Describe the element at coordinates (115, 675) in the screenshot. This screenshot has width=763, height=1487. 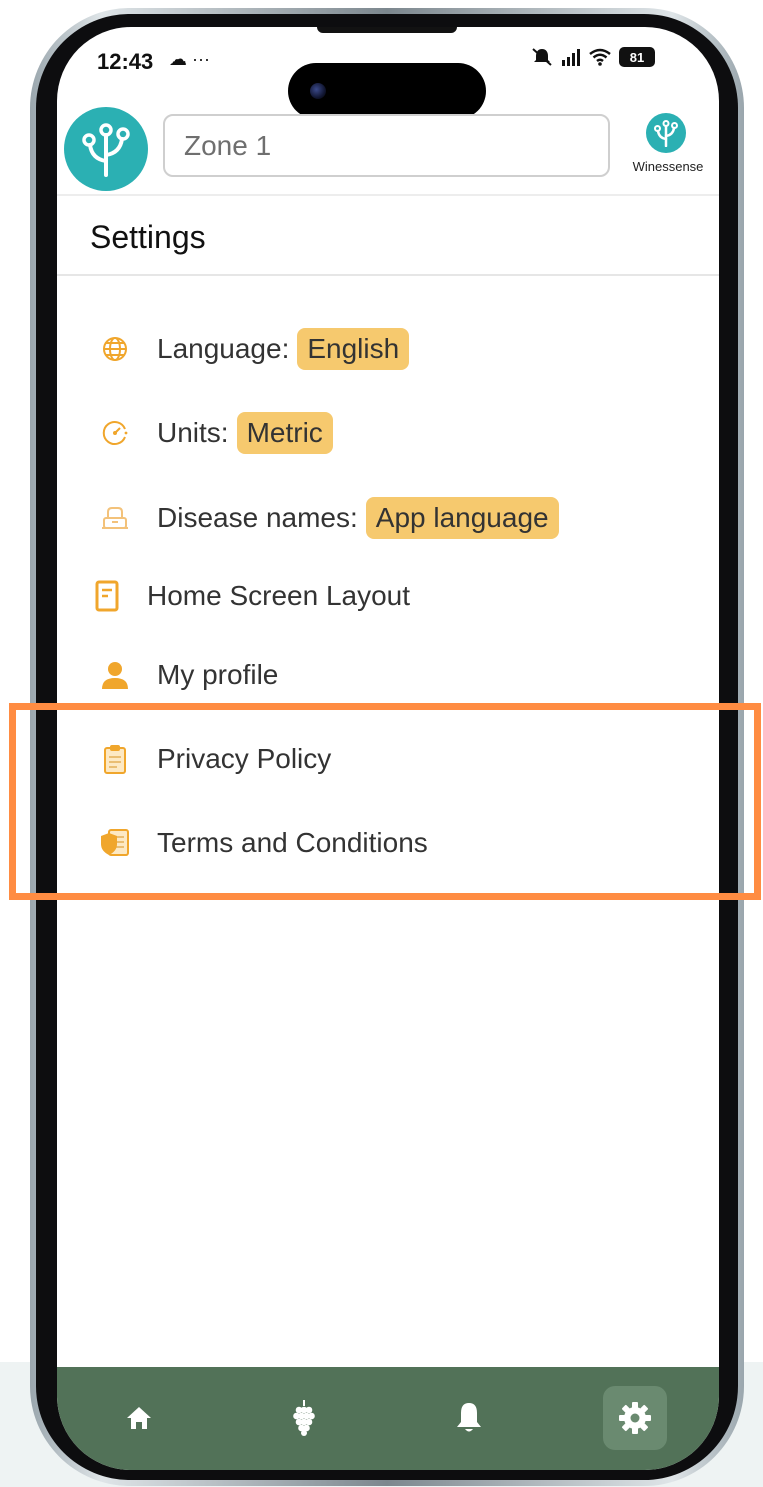
I see `user-icon` at that location.